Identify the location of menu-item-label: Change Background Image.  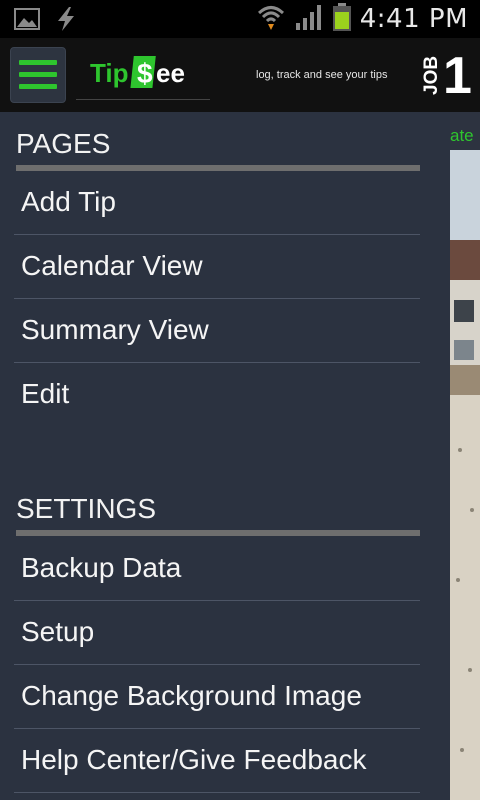
(191, 695).